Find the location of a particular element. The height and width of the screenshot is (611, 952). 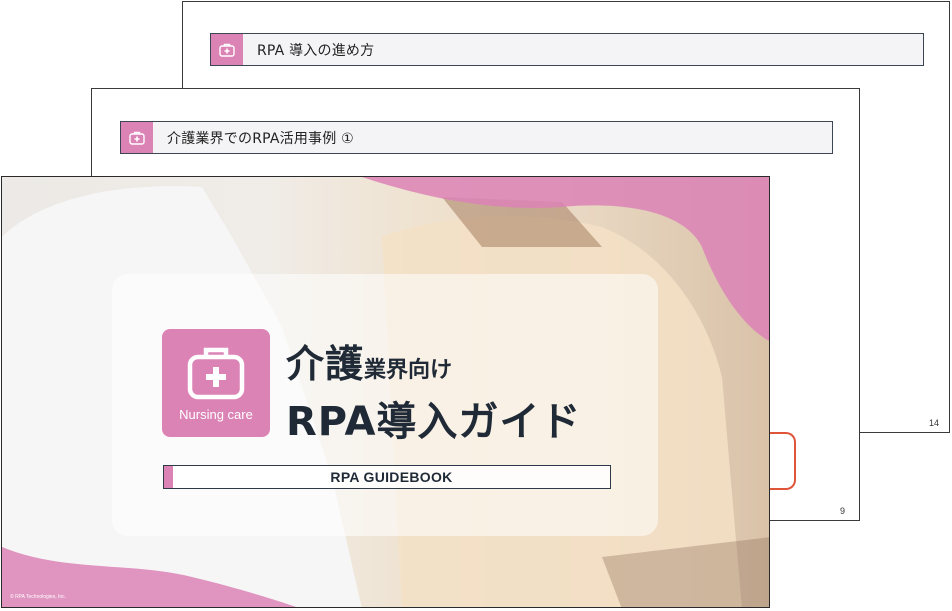

title-big-text: 介護 is located at coordinates (325, 364).